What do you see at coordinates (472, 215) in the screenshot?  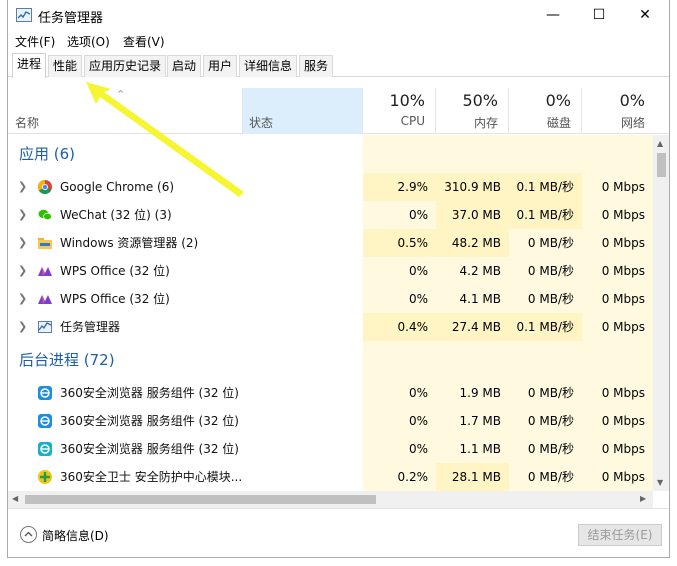 I see `memory-value: 37.0 MB` at bounding box center [472, 215].